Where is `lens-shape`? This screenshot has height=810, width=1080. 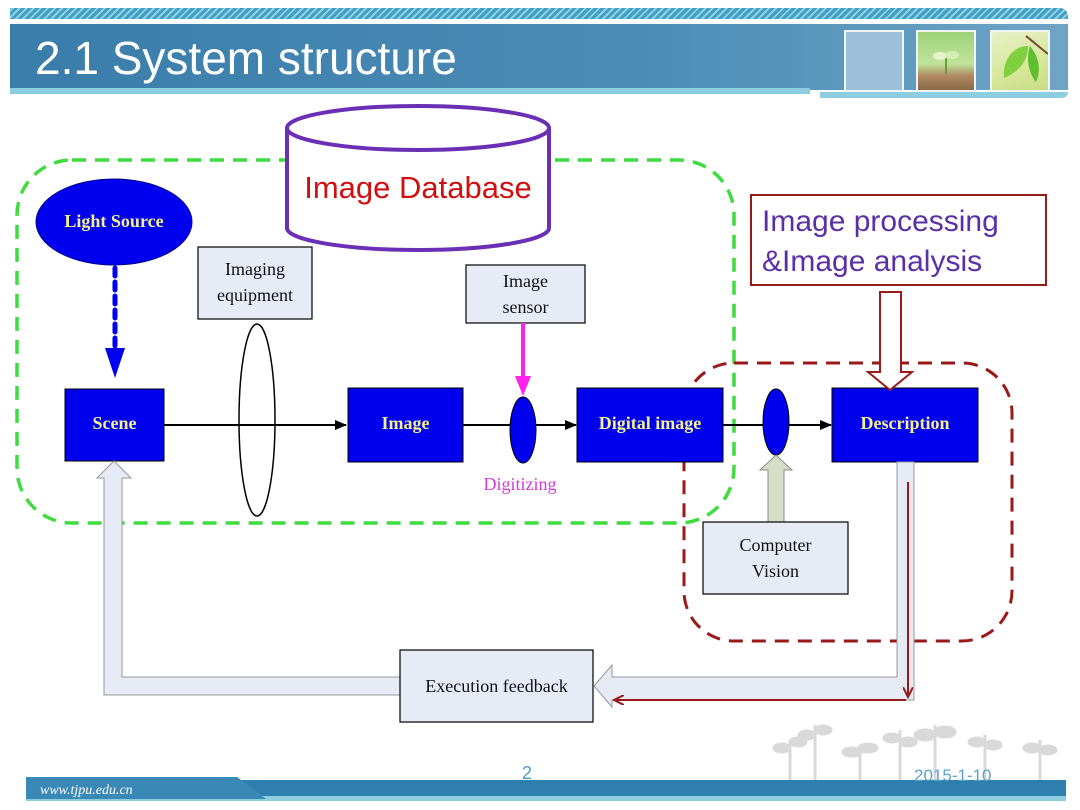
lens-shape is located at coordinates (257, 420).